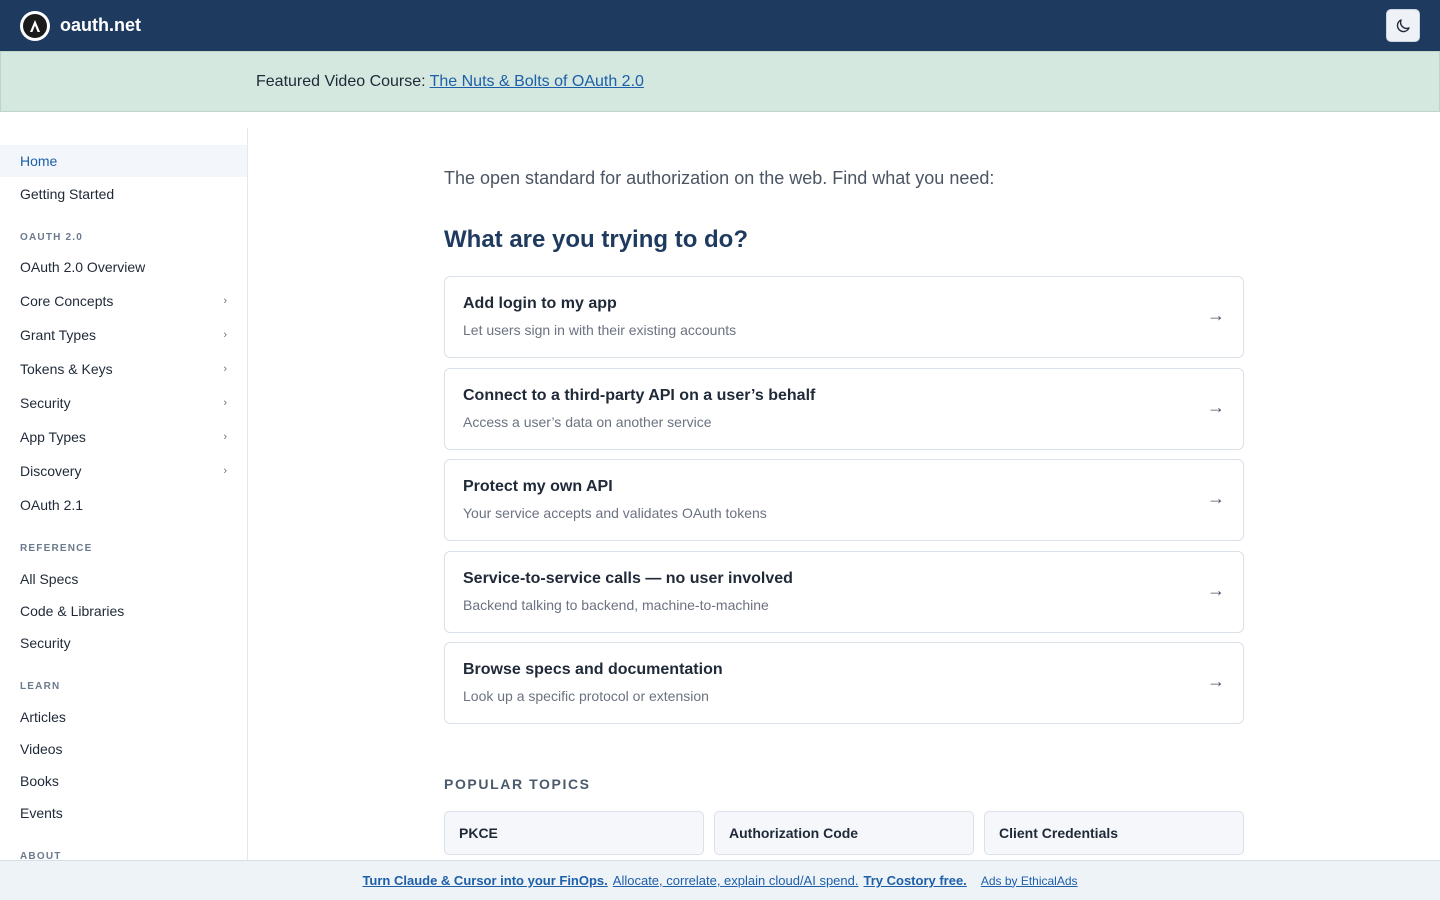 The image size is (1440, 900). What do you see at coordinates (58, 335) in the screenshot?
I see `sidebar-item-label: Grant Types` at bounding box center [58, 335].